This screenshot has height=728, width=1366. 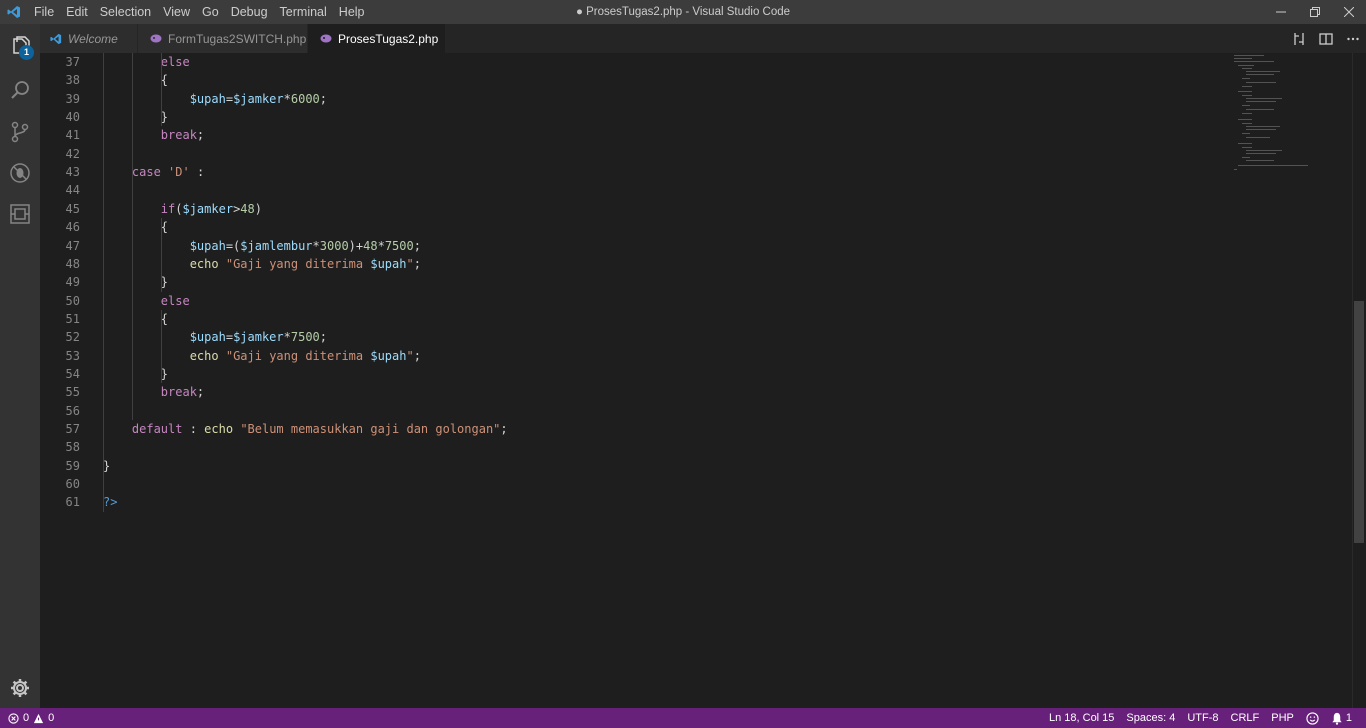 I want to click on line-number: 40, so click(x=72, y=117).